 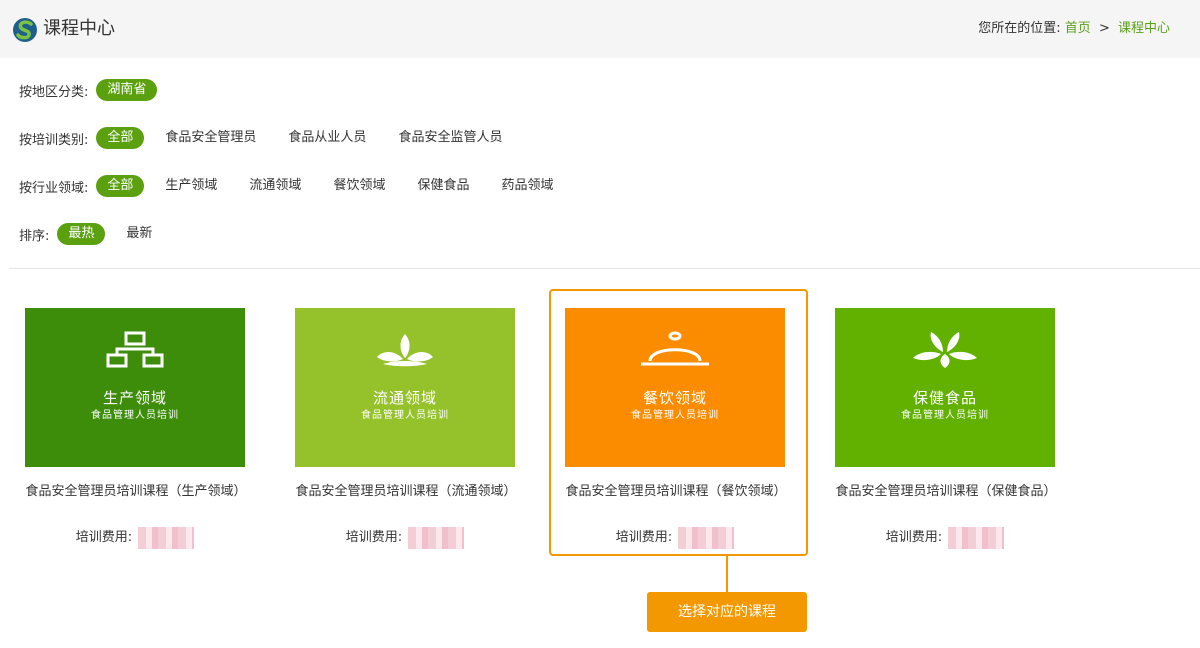 What do you see at coordinates (120, 138) in the screenshot?
I see `training-option-all: 全部` at bounding box center [120, 138].